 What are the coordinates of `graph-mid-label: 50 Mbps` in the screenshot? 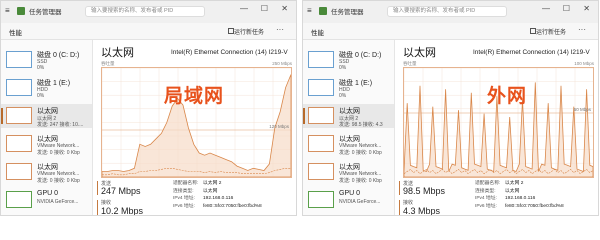 It's located at (582, 109).